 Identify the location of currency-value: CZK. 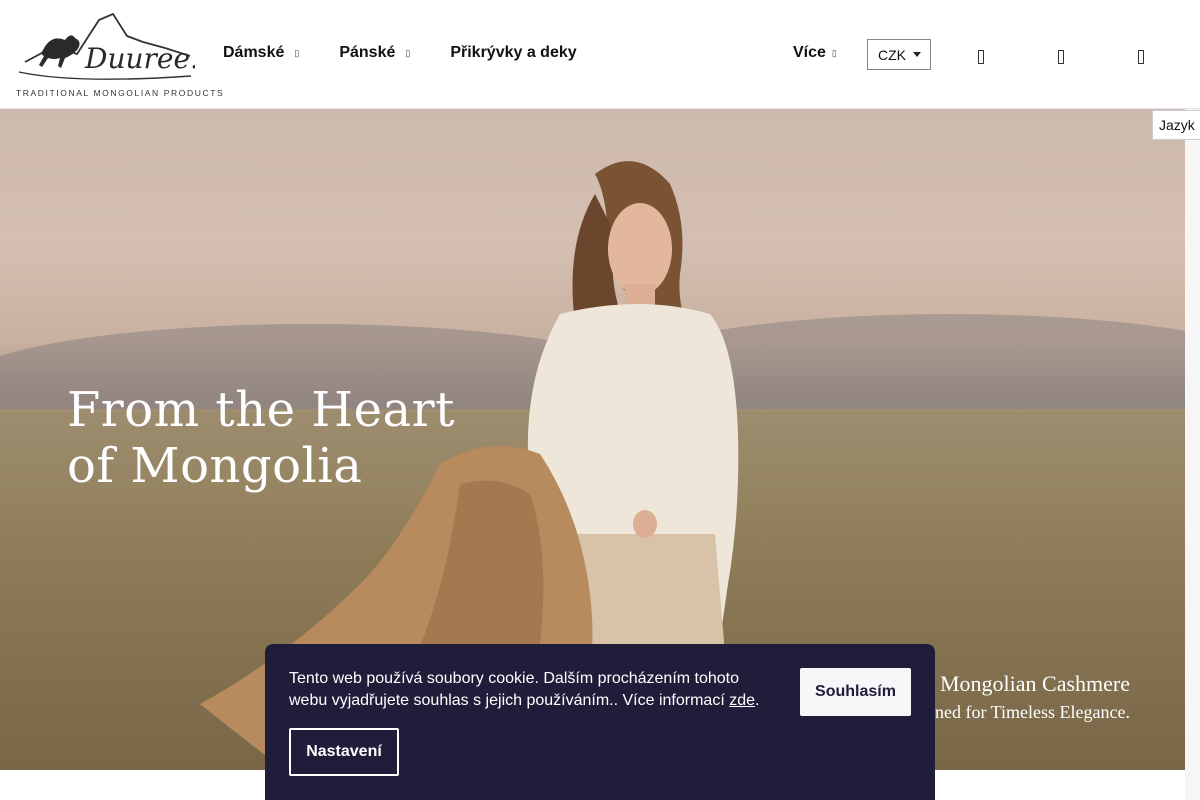
(892, 54).